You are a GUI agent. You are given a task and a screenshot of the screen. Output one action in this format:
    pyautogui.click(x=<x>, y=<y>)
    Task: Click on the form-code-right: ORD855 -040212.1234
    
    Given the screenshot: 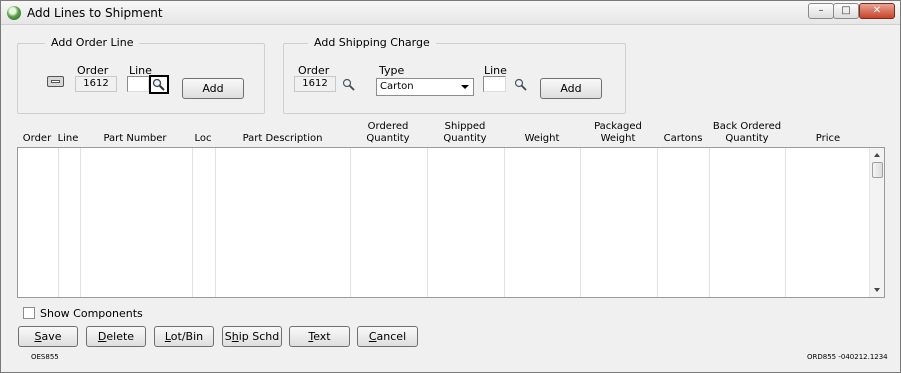 What is the action you would take?
    pyautogui.click(x=847, y=357)
    